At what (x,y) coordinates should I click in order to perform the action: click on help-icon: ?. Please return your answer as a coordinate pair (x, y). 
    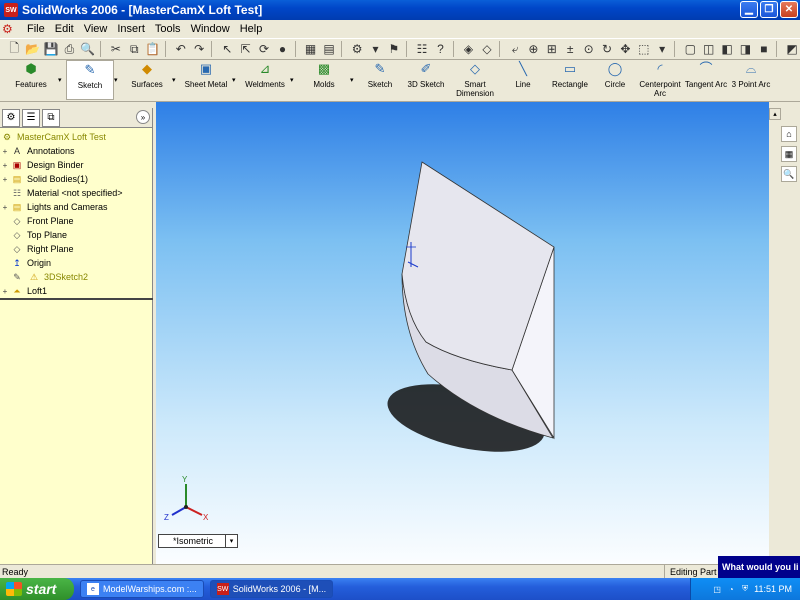
    Looking at the image, I should click on (440, 49).